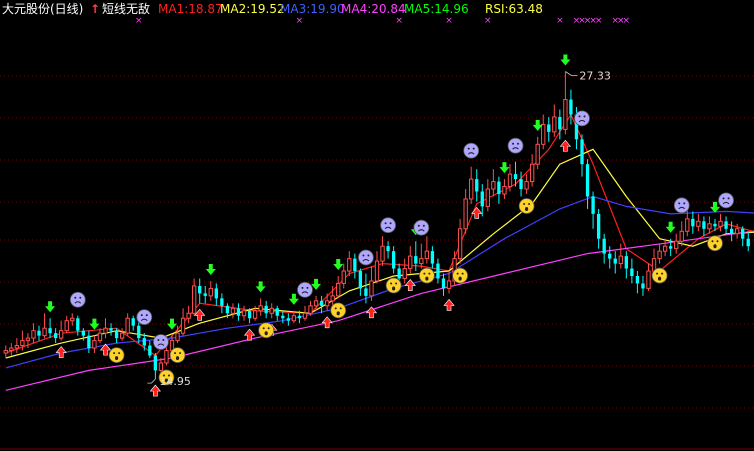 This screenshot has width=754, height=451. Describe the element at coordinates (399, 21) in the screenshot. I see `signal-x-marker: ×` at that location.